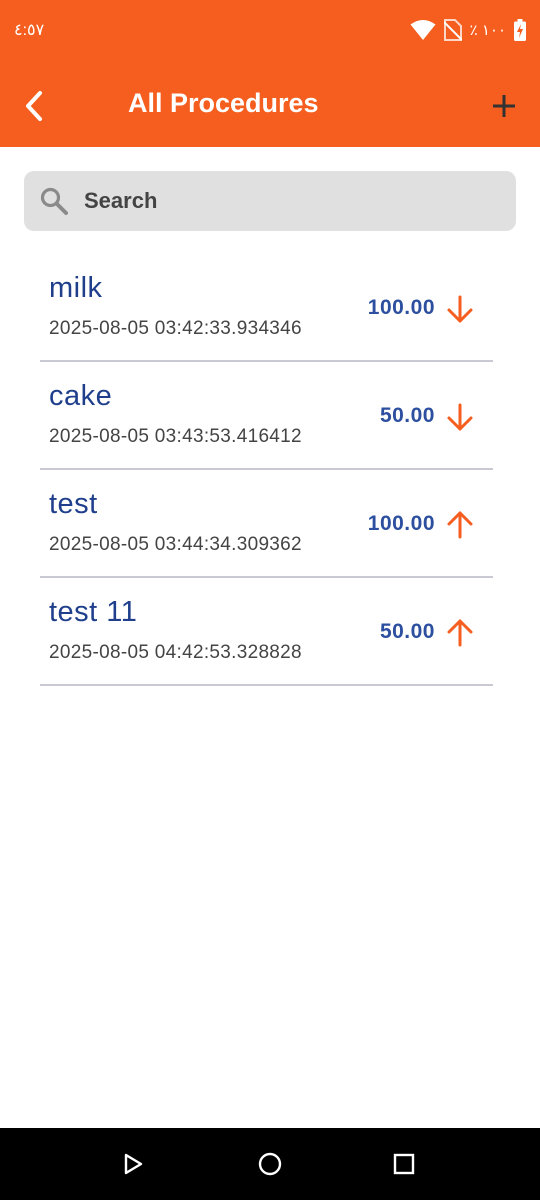  What do you see at coordinates (294, 201) in the screenshot?
I see `search-input` at bounding box center [294, 201].